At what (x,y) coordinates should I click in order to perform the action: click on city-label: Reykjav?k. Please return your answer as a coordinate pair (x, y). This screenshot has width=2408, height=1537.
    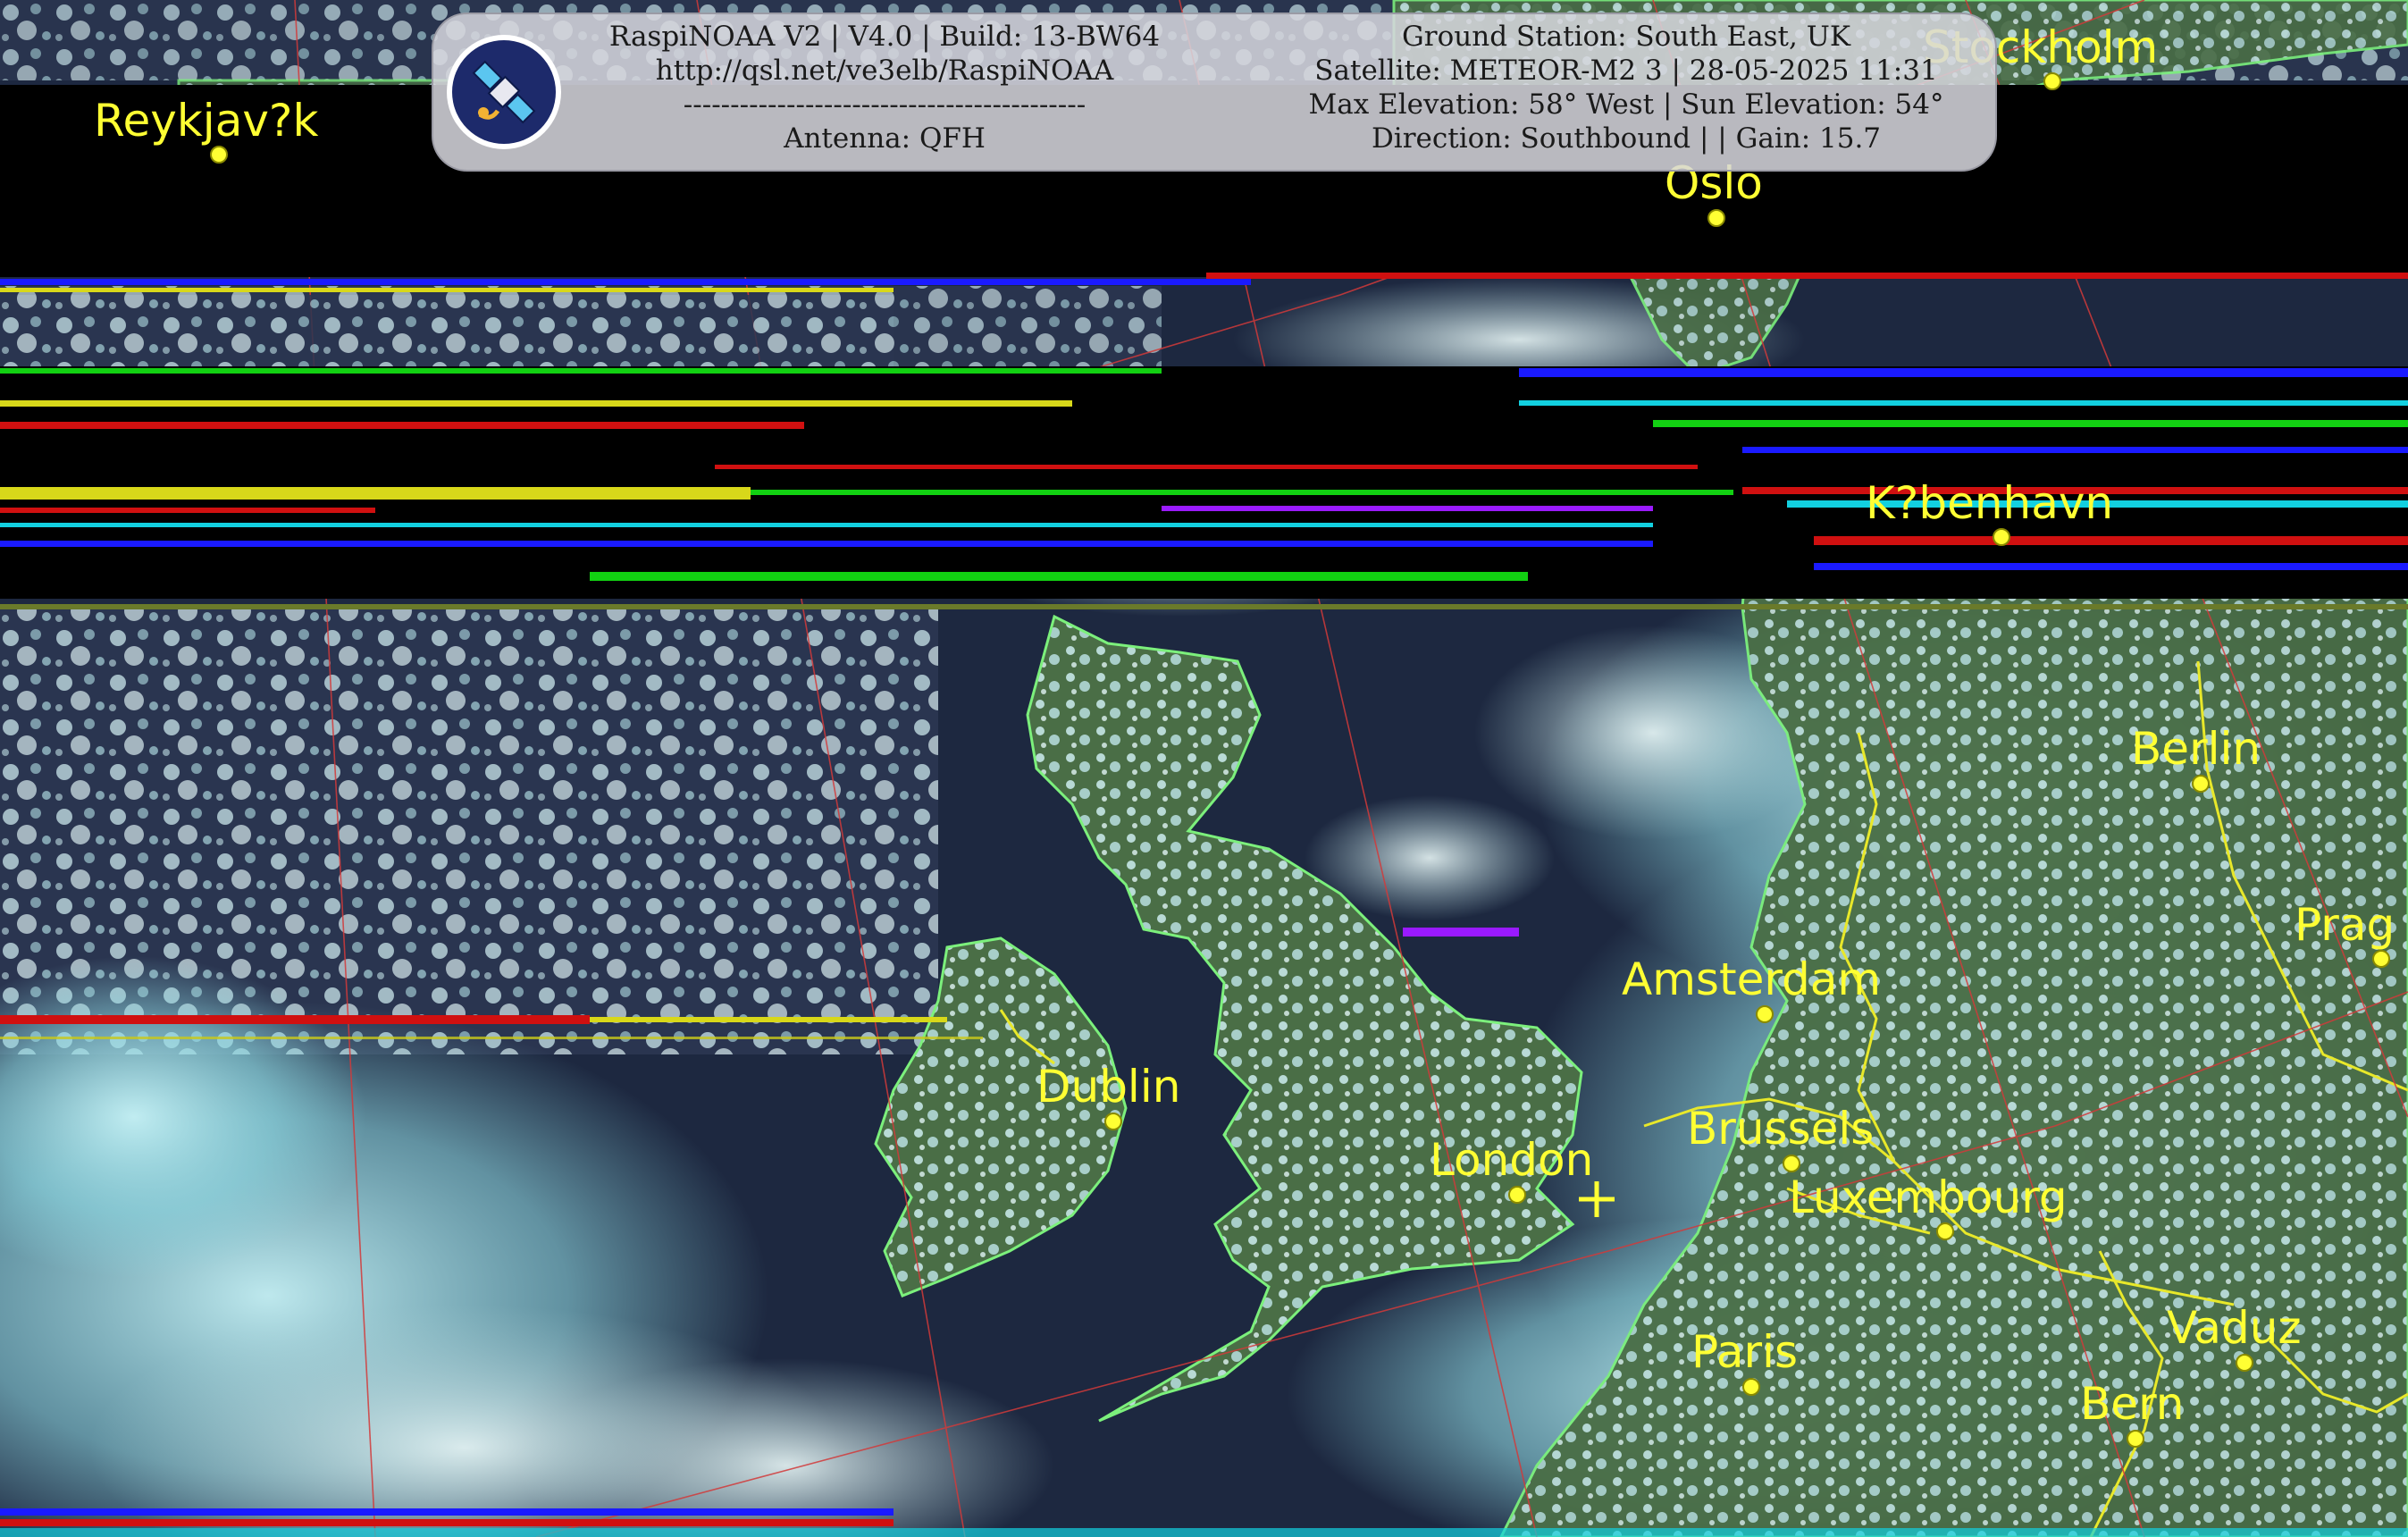
    Looking at the image, I should click on (206, 121).